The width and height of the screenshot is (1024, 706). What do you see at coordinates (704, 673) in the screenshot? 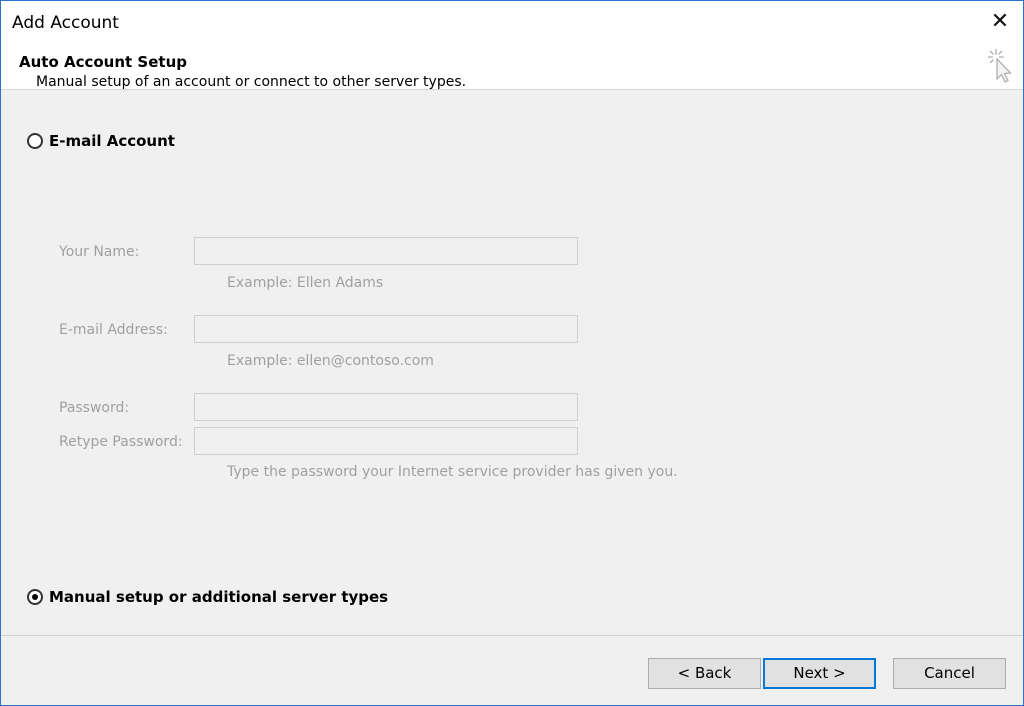
I see `back-button: < Back` at bounding box center [704, 673].